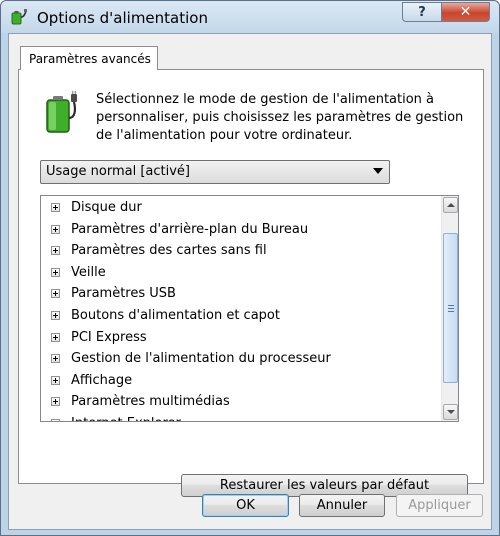 The image size is (500, 536). Describe the element at coordinates (175, 315) in the screenshot. I see `tree-item-label: Boutons d'alimentation et capot` at that location.